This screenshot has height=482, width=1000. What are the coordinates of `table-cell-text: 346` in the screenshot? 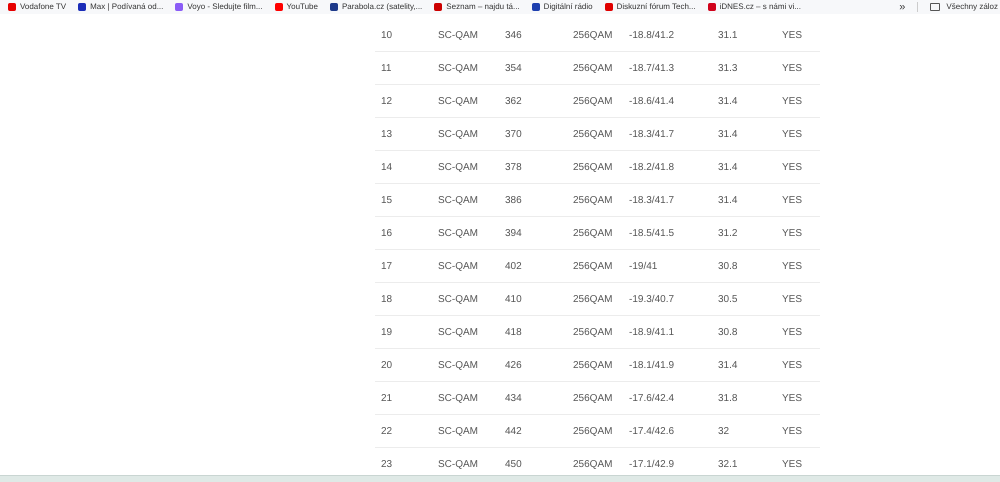 It's located at (513, 35).